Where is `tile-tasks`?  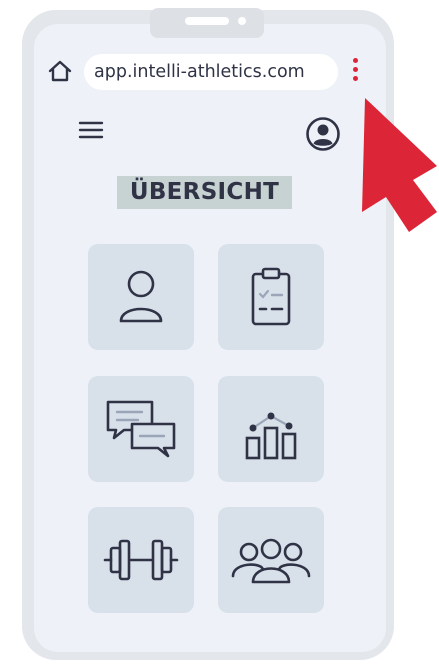 tile-tasks is located at coordinates (271, 297).